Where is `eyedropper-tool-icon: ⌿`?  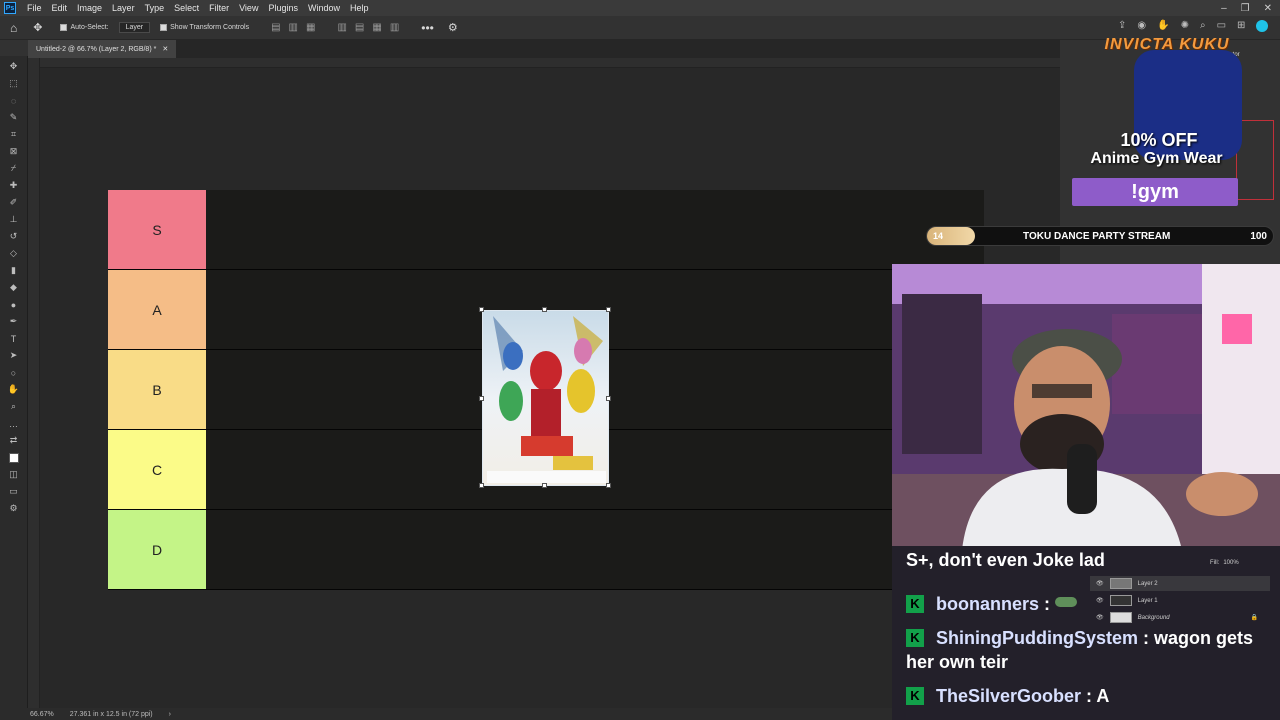 eyedropper-tool-icon: ⌿ is located at coordinates (14, 168).